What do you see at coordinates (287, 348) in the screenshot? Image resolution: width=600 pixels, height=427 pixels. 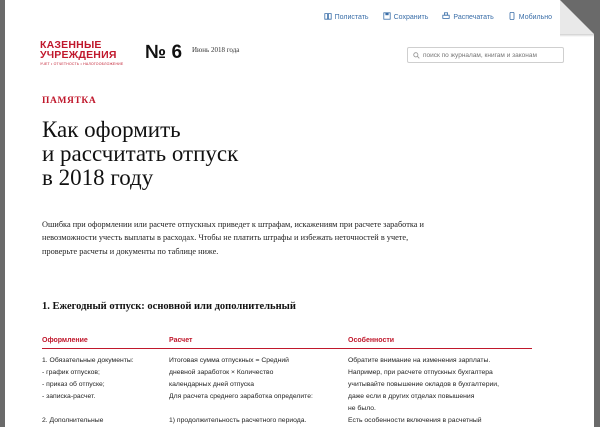 I see `table-header-divider` at bounding box center [287, 348].